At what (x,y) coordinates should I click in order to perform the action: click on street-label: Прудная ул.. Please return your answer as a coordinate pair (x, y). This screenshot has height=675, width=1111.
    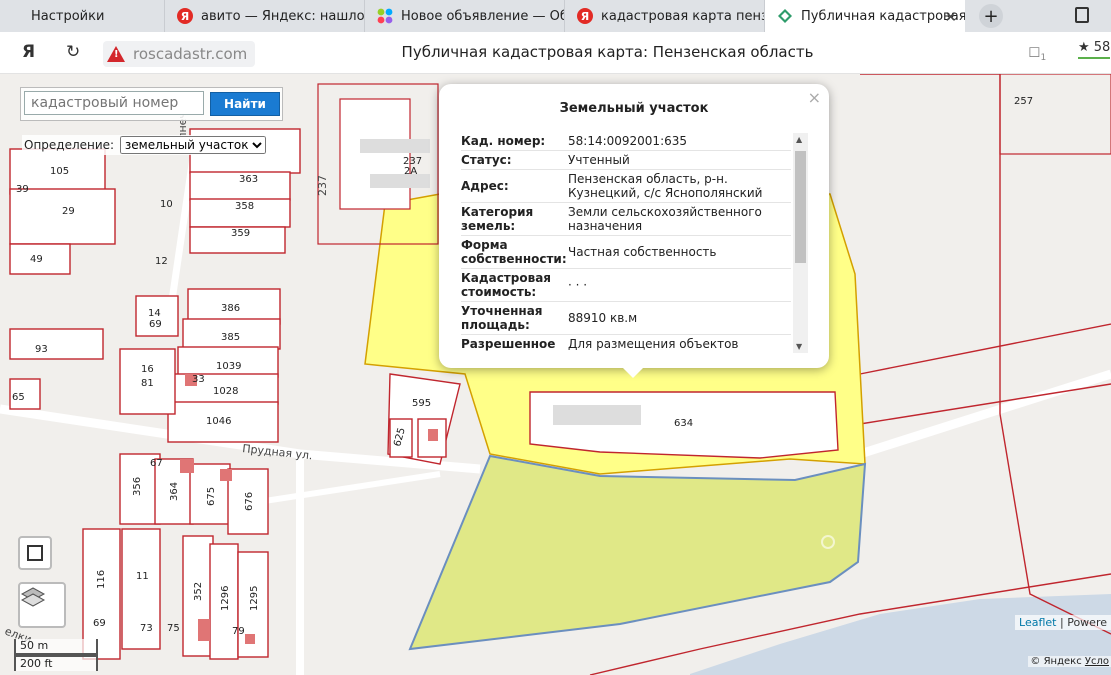
    Looking at the image, I should click on (277, 452).